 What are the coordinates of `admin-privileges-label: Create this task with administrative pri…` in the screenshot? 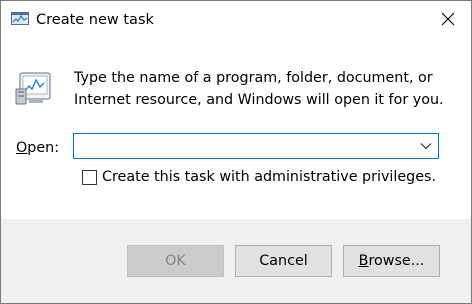 It's located at (269, 177).